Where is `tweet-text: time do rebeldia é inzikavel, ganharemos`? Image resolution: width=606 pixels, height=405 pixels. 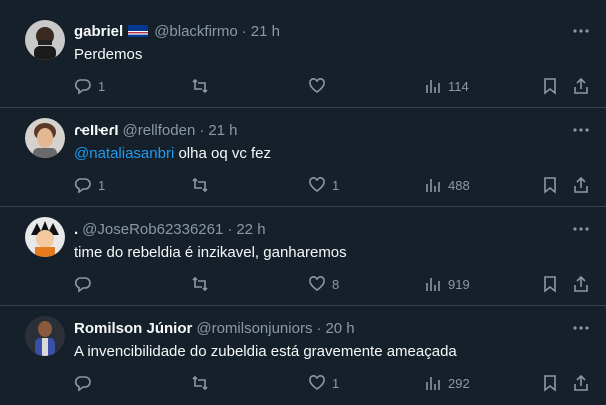
tweet-text: time do rebeldia é inzikavel, ganharemos is located at coordinates (210, 252).